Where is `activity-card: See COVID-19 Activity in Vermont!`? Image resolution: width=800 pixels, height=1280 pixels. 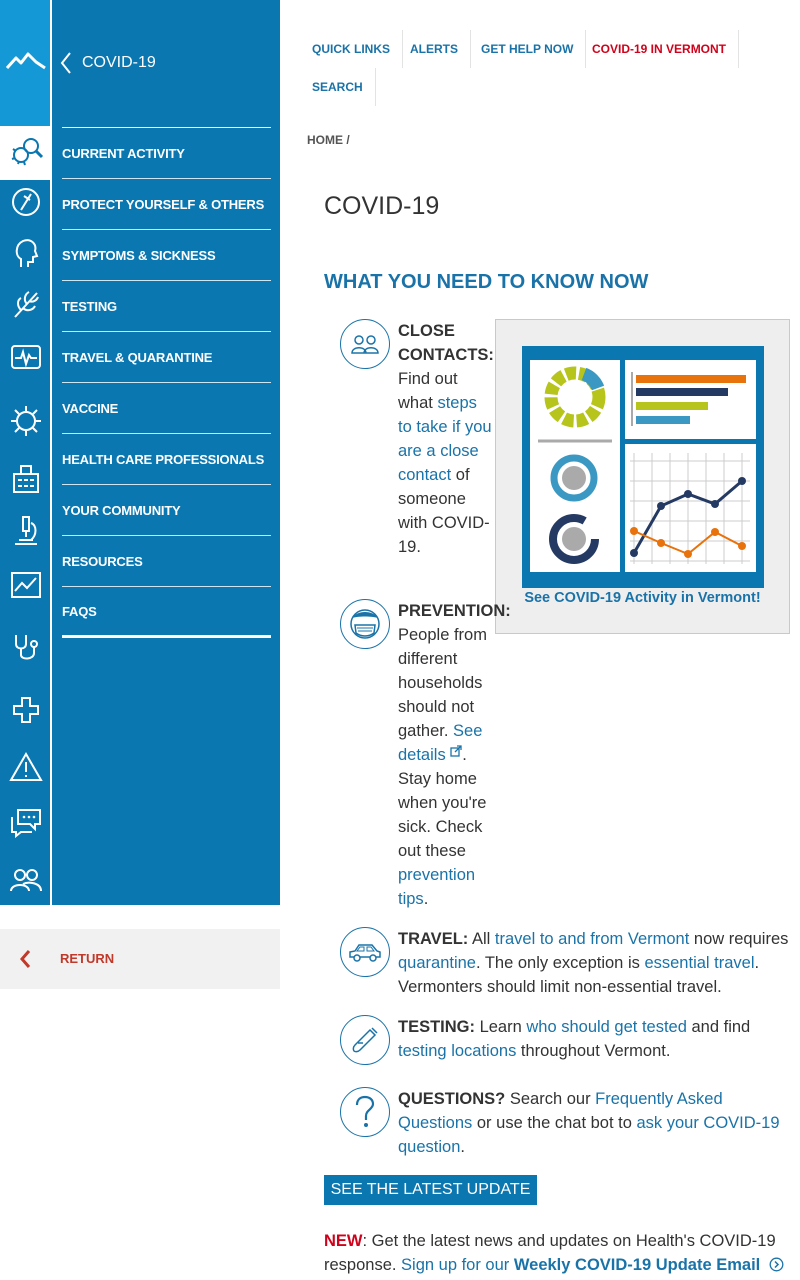 activity-card: See COVID-19 Activity in Vermont! is located at coordinates (642, 476).